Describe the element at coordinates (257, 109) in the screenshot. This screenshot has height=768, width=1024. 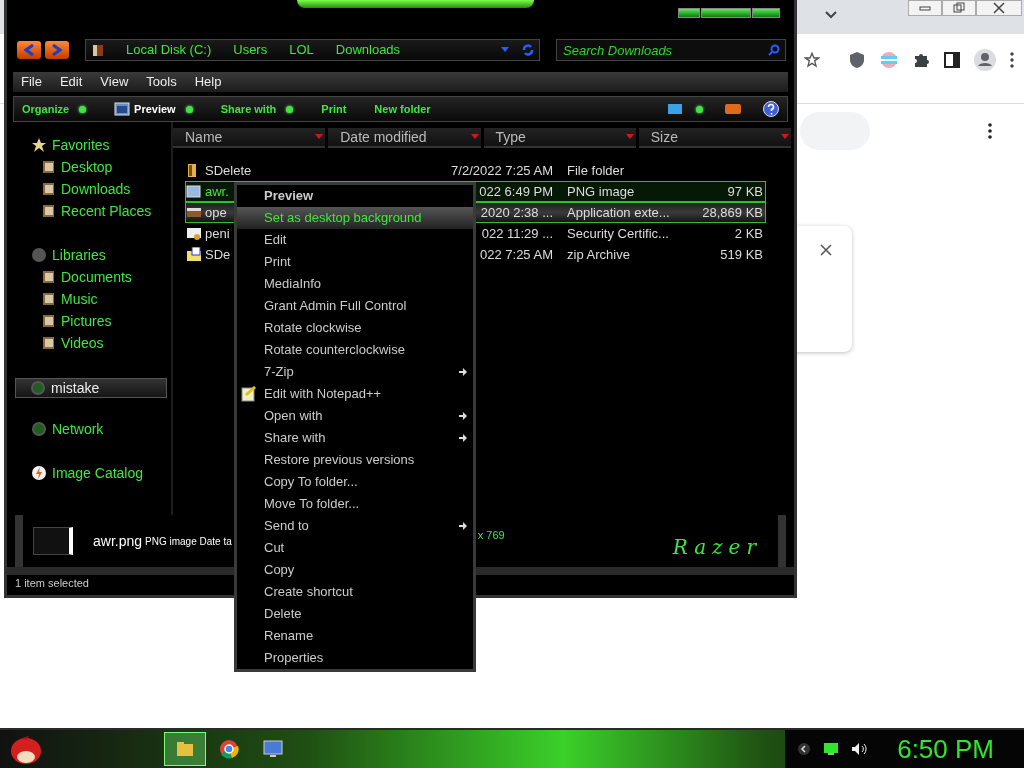
I see `toolbar-button: Share with` at that location.